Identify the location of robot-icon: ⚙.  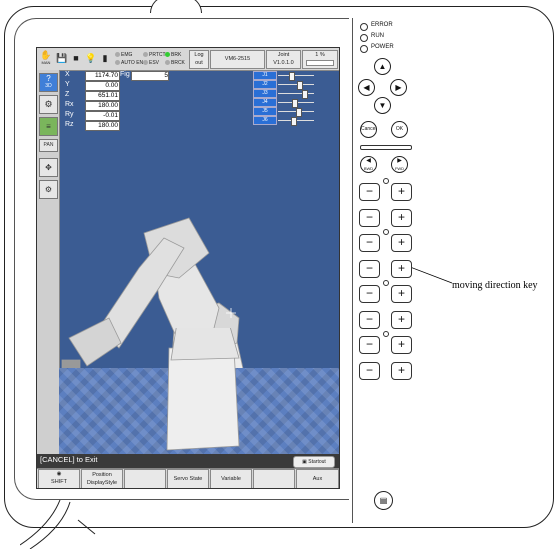
(48, 104).